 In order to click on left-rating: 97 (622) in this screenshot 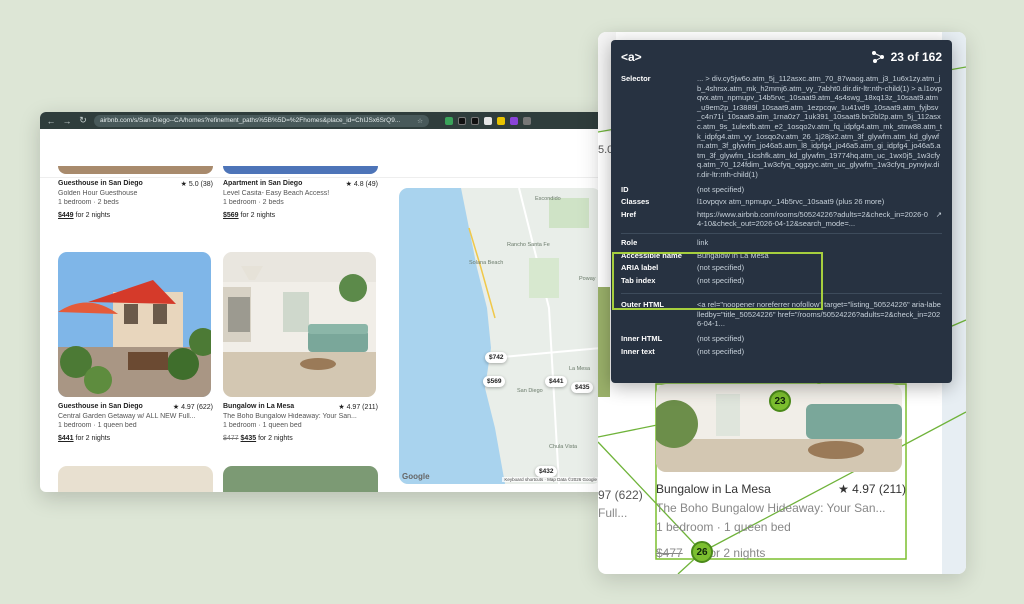, I will do `click(620, 495)`.